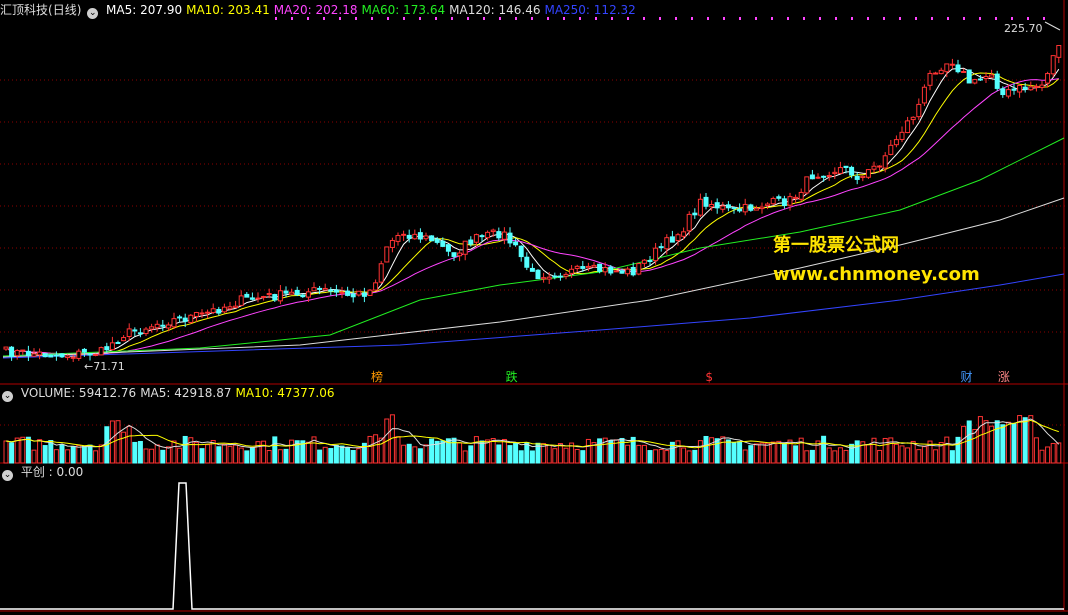 The image size is (1068, 615). Describe the element at coordinates (533, 316) in the screenshot. I see `ma250-line` at that location.